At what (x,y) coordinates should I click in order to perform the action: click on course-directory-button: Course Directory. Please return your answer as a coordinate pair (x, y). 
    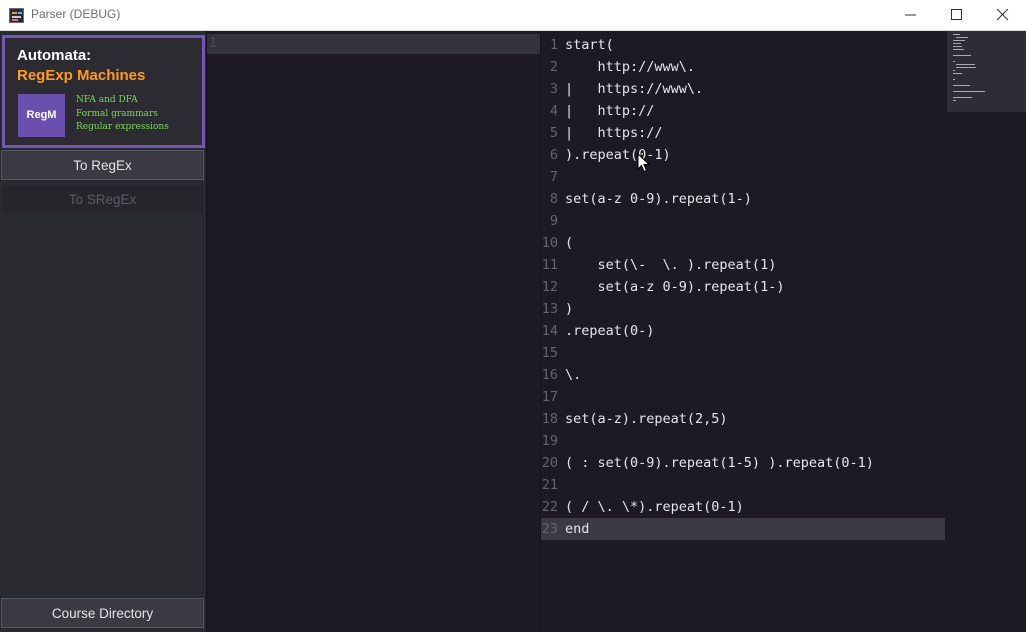
    Looking at the image, I should click on (102, 613).